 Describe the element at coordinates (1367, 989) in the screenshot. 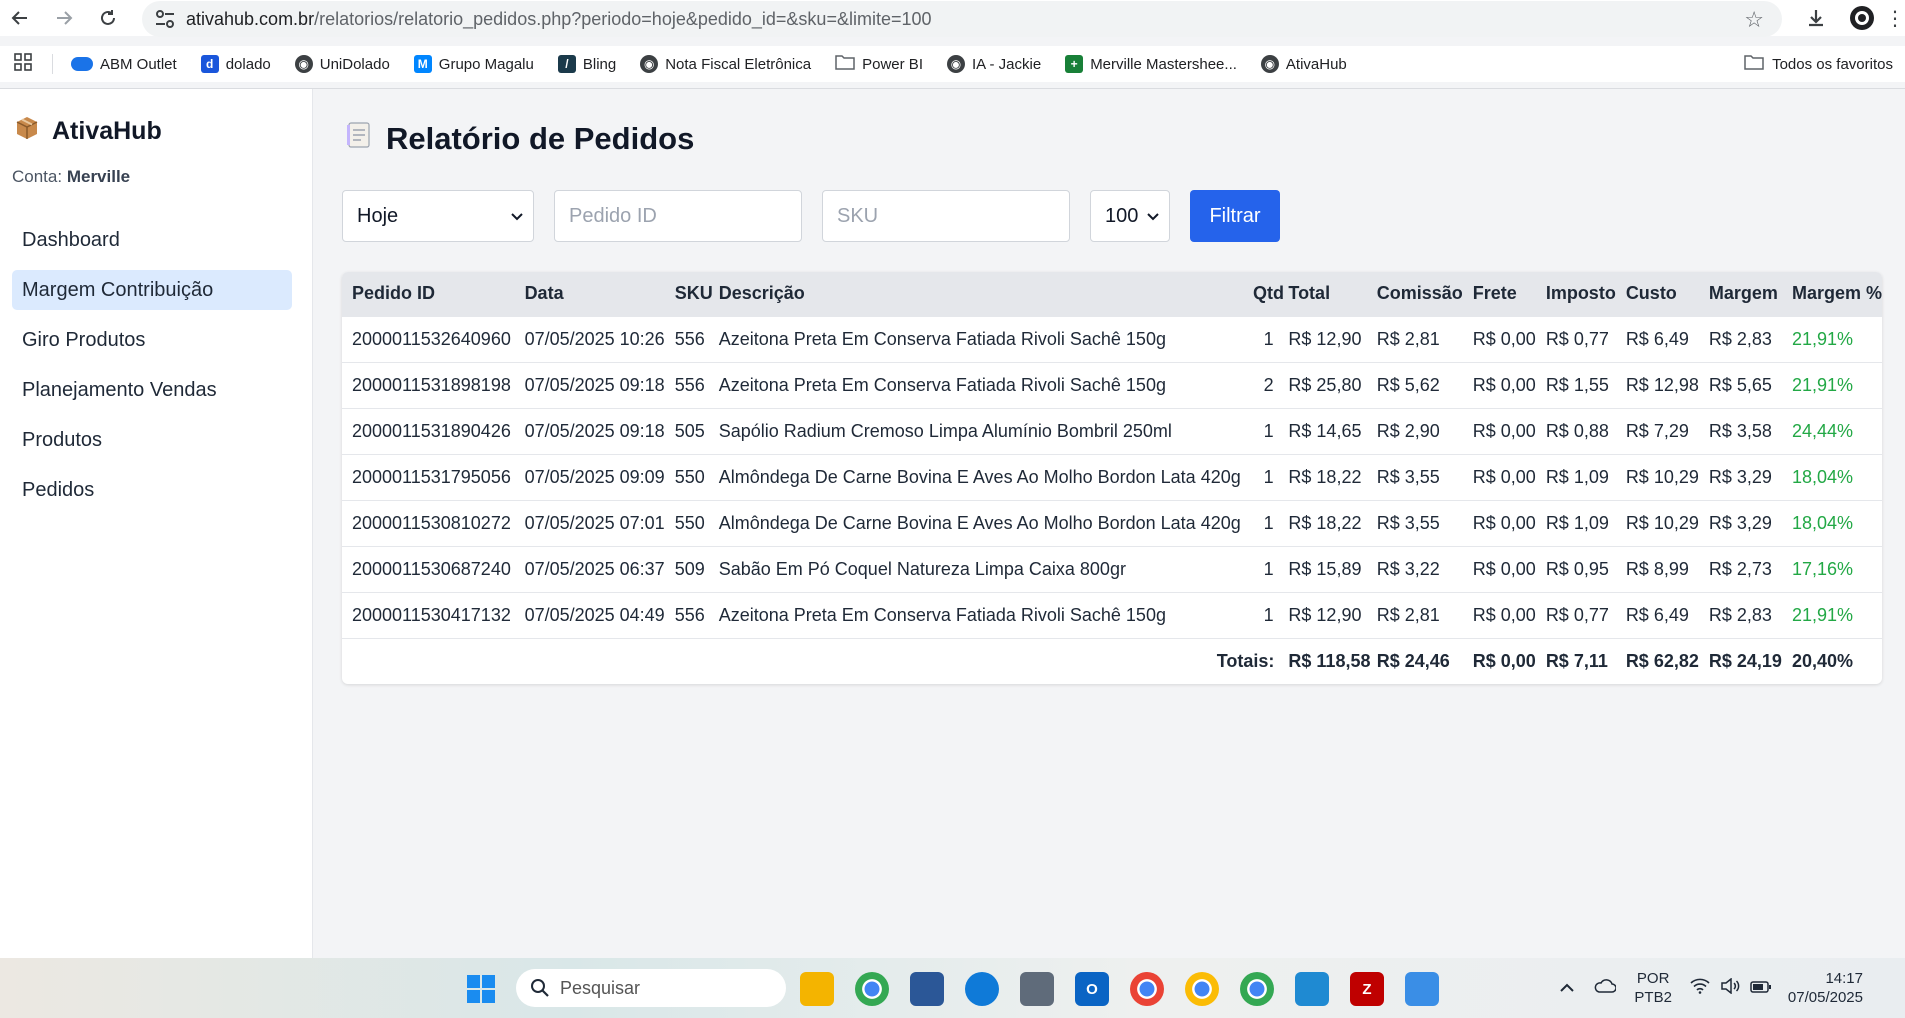

I see `filezilla-icon: Z` at that location.